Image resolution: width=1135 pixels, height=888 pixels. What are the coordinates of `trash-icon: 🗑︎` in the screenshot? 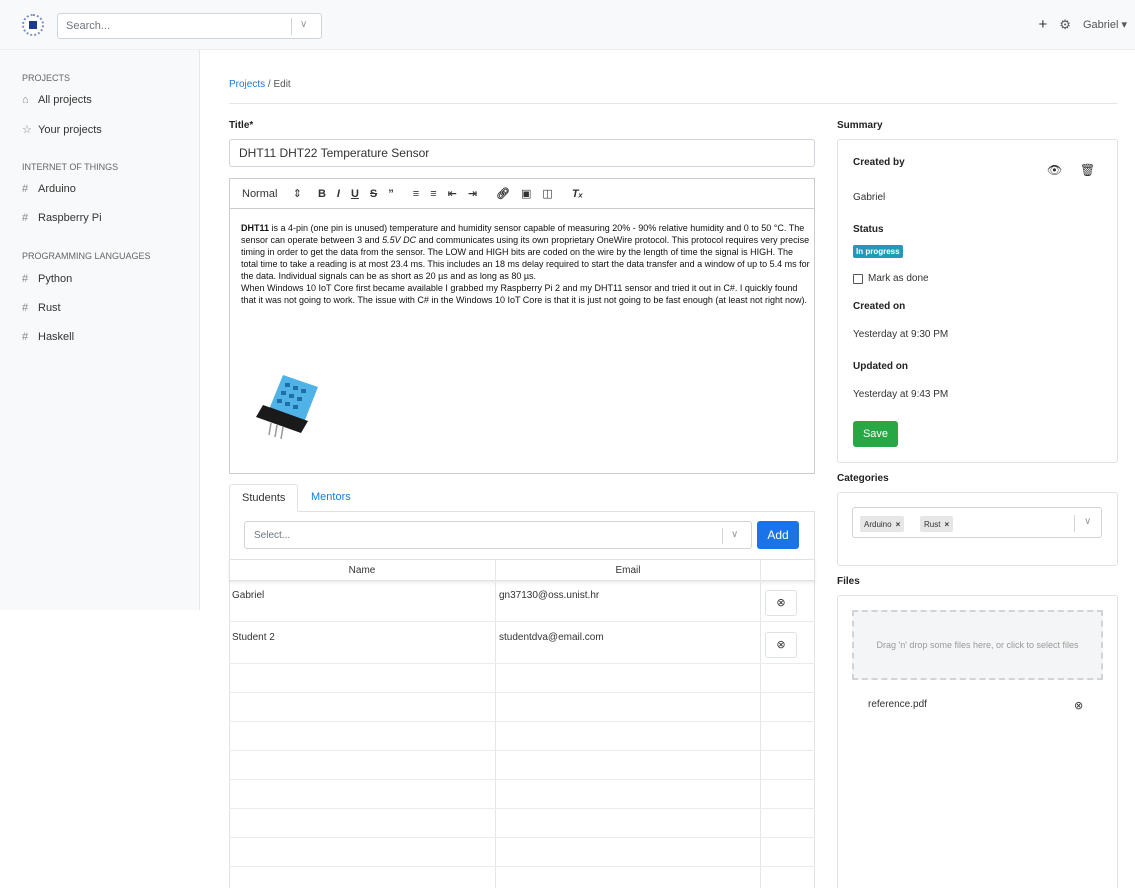 It's located at (1087, 170).